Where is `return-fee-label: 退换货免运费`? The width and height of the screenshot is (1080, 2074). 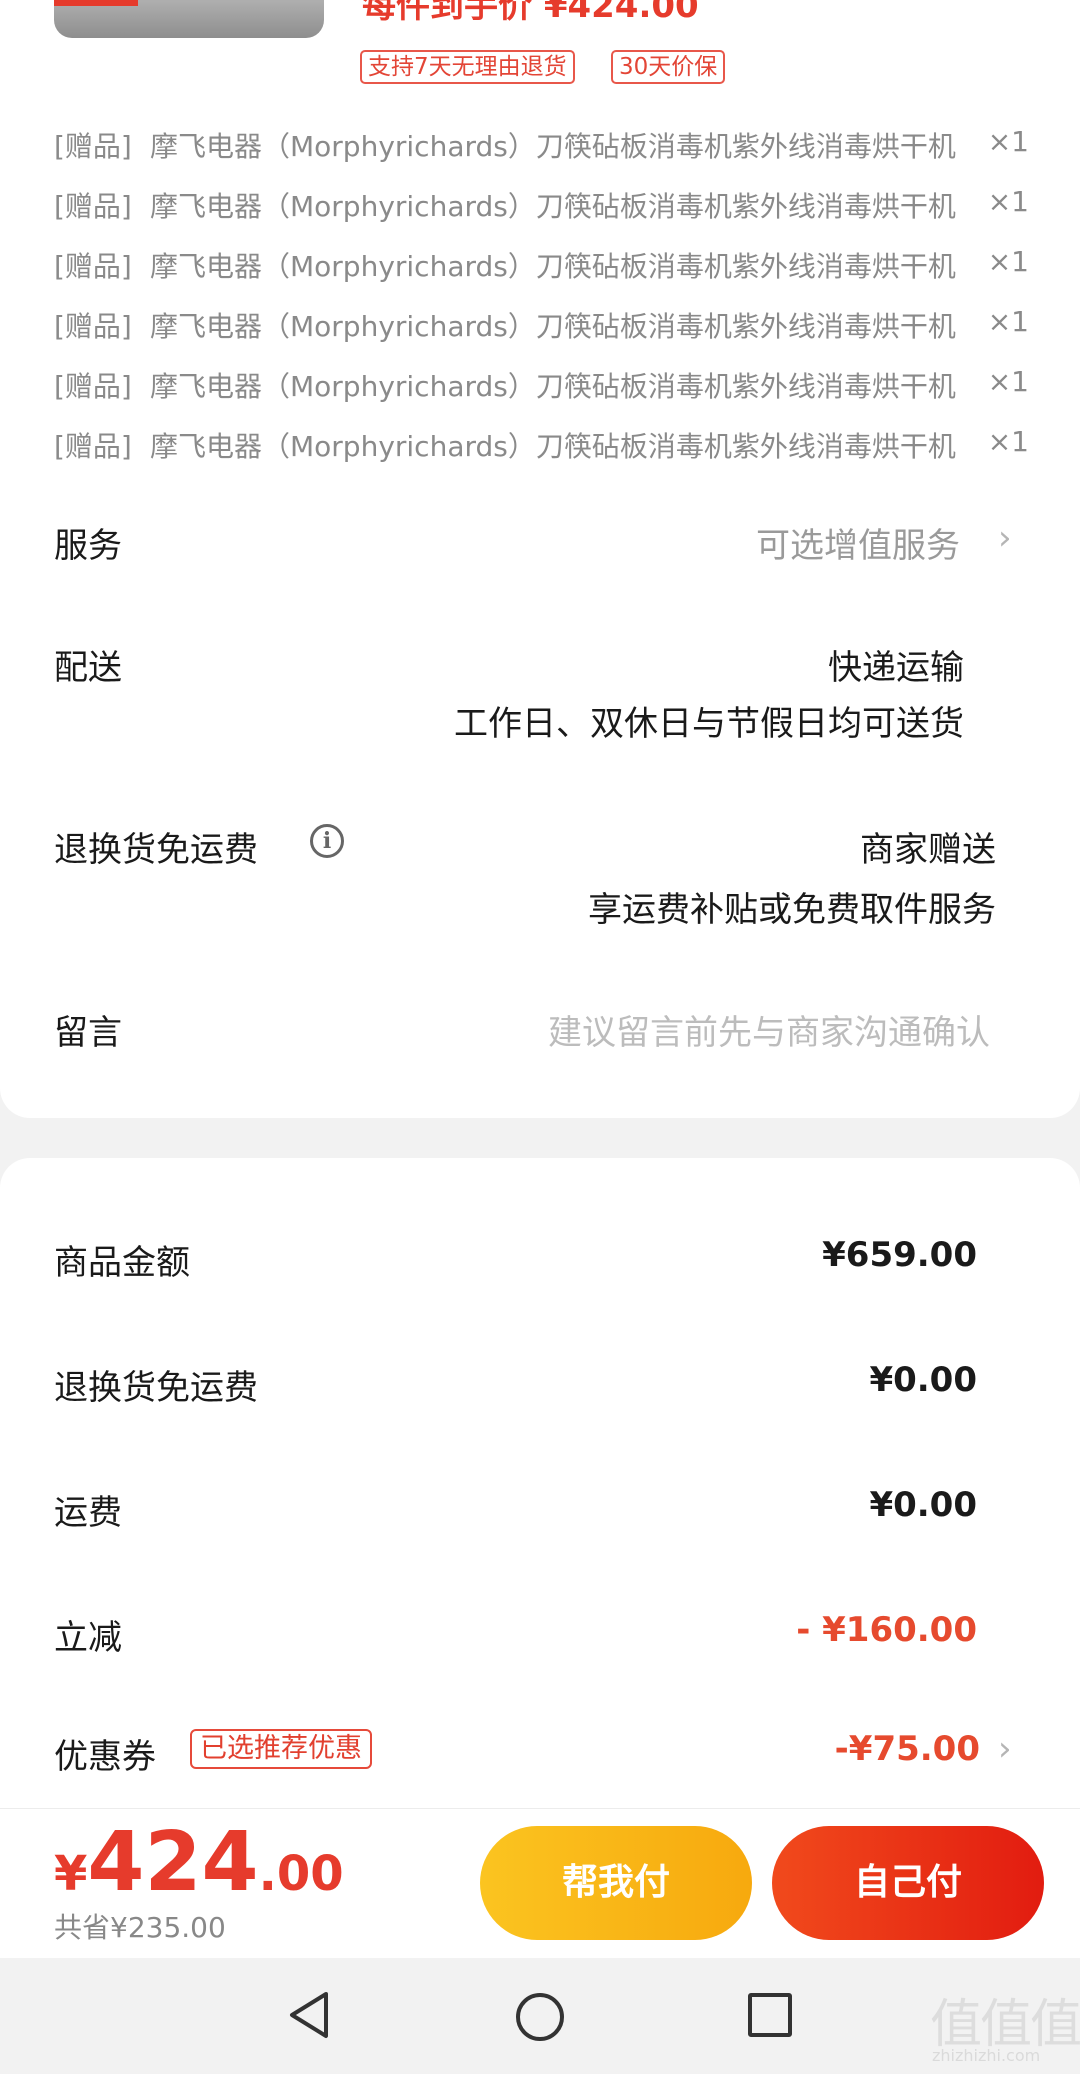
return-fee-label: 退换货免运费 is located at coordinates (156, 1388).